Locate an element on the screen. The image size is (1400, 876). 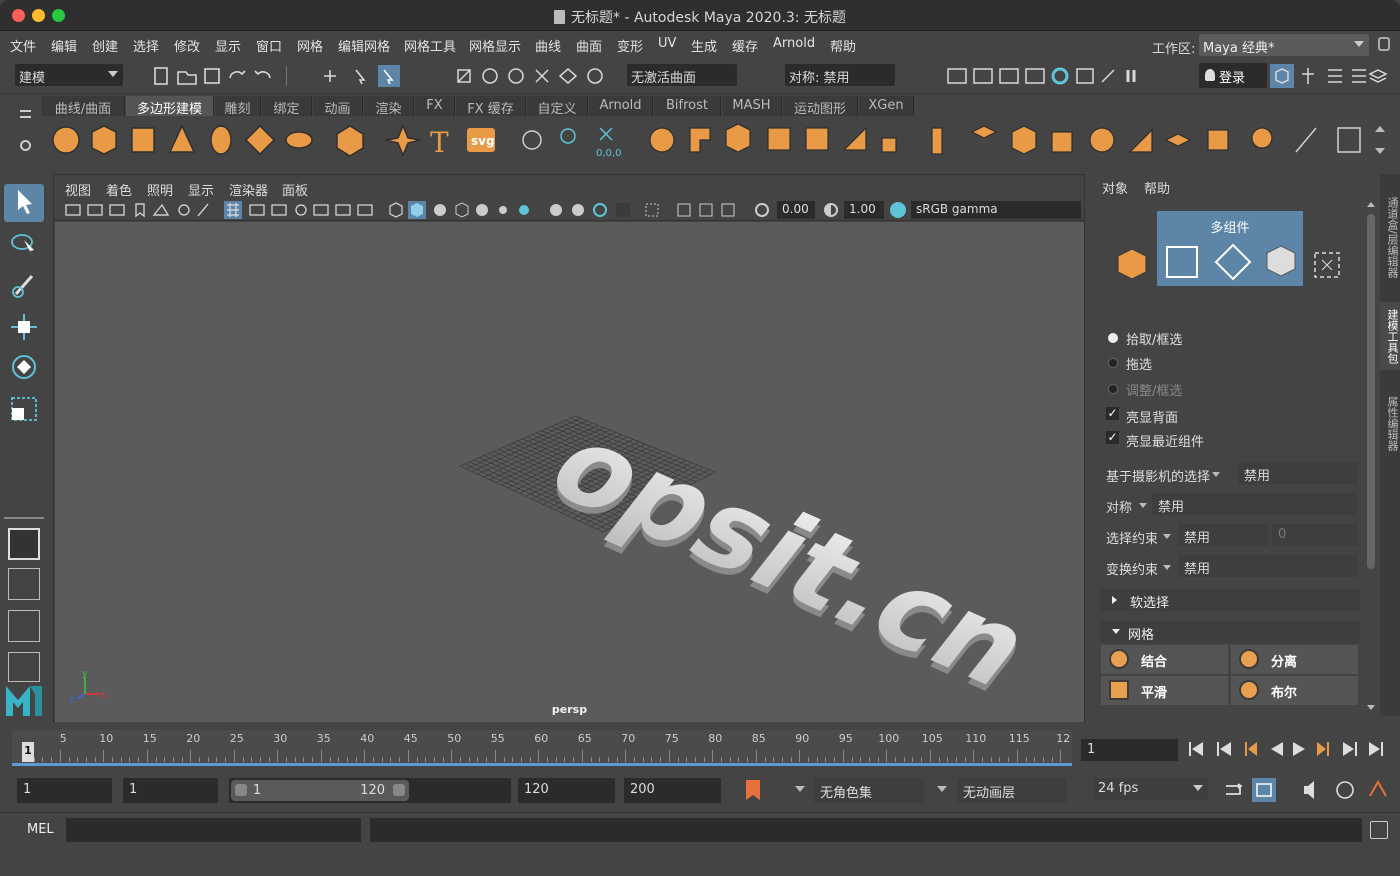
uv-mode-icon is located at coordinates (1327, 265).